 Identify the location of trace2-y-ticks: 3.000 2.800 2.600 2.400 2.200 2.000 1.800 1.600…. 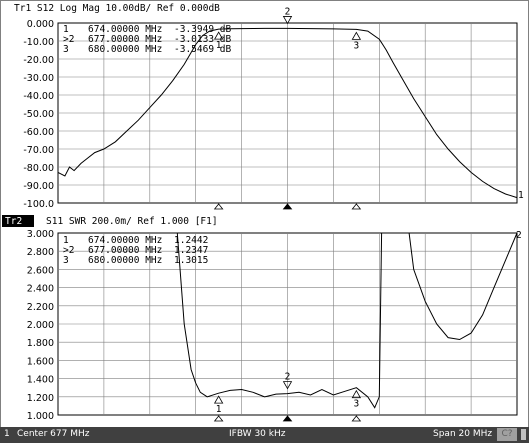
(40, 325).